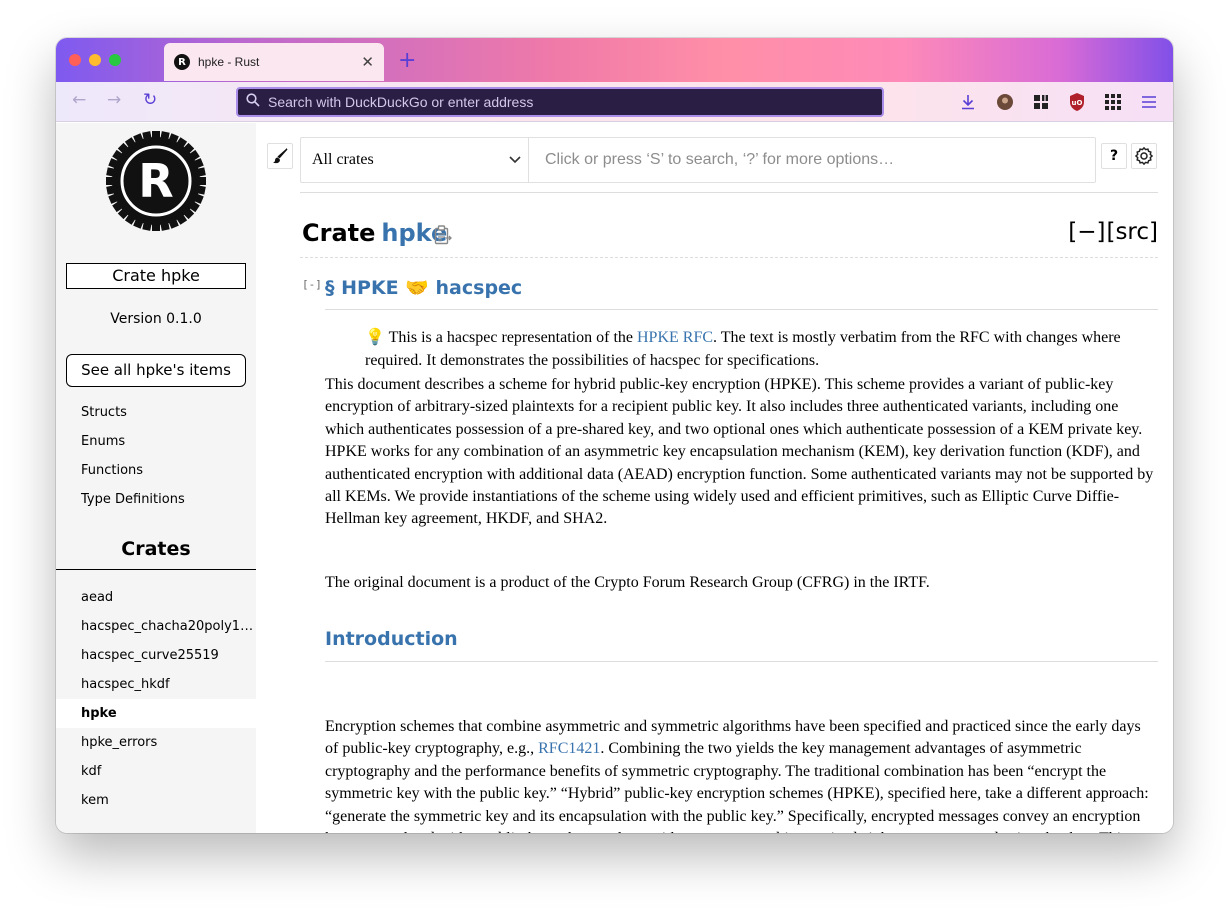 Image resolution: width=1229 pixels, height=908 pixels. What do you see at coordinates (156, 800) in the screenshot?
I see `crate-item-kem: kem` at bounding box center [156, 800].